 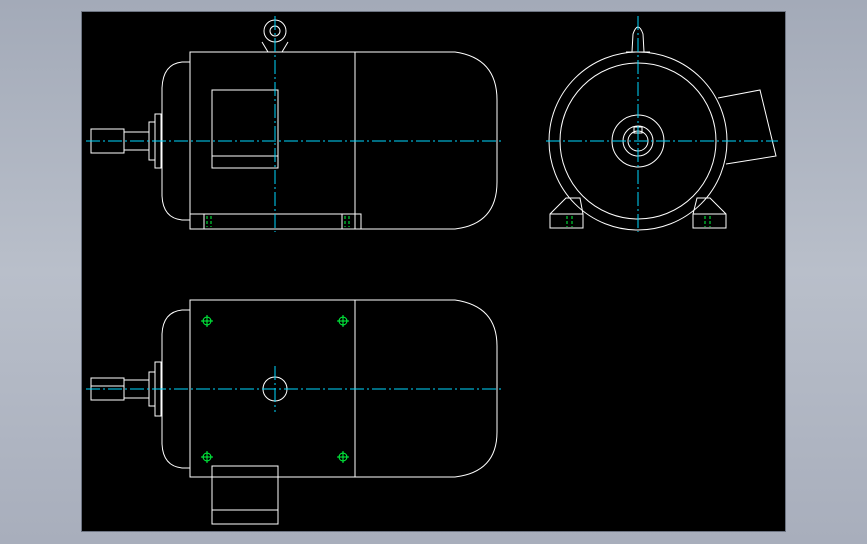 I want to click on top-terminal-box, so click(x=245, y=495).